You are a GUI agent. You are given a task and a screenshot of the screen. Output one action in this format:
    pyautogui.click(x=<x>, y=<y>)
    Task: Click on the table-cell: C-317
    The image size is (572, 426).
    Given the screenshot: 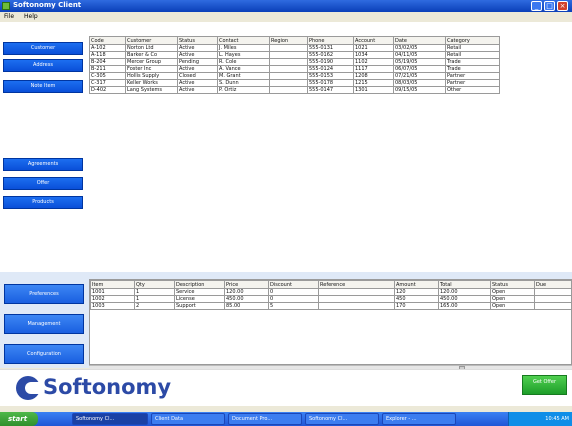 What is the action you would take?
    pyautogui.click(x=107, y=83)
    